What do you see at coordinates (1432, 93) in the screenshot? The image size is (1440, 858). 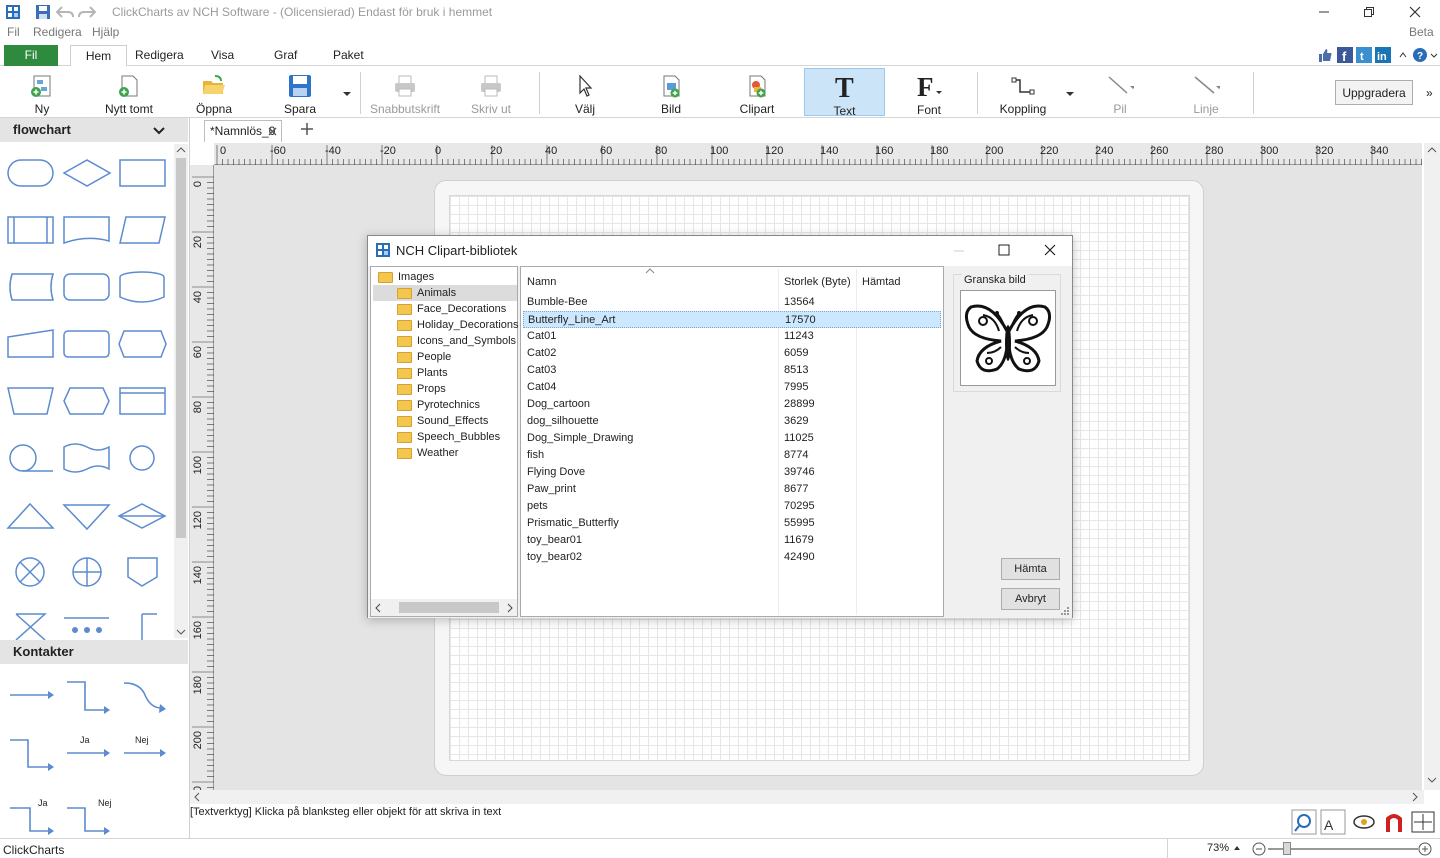 I see `more-tools-icon: »` at bounding box center [1432, 93].